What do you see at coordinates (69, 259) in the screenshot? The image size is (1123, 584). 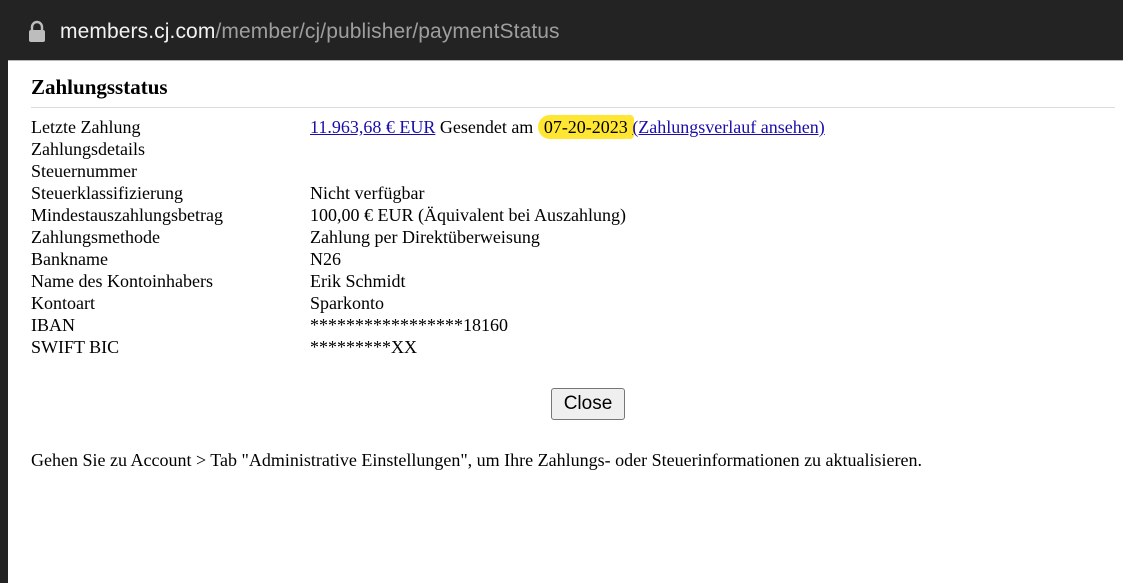 I see `row-label: Bankname` at bounding box center [69, 259].